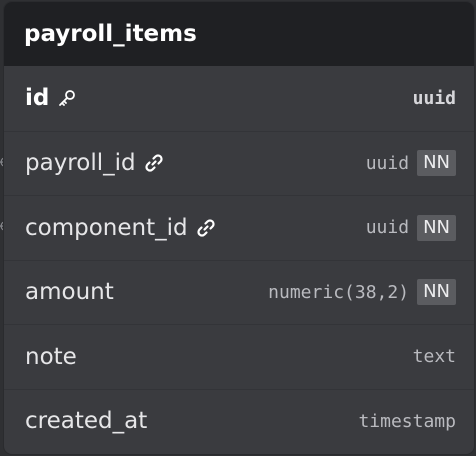 This screenshot has width=476, height=456. Describe the element at coordinates (239, 421) in the screenshot. I see `column-row-created-at: created_at timestamp` at that location.